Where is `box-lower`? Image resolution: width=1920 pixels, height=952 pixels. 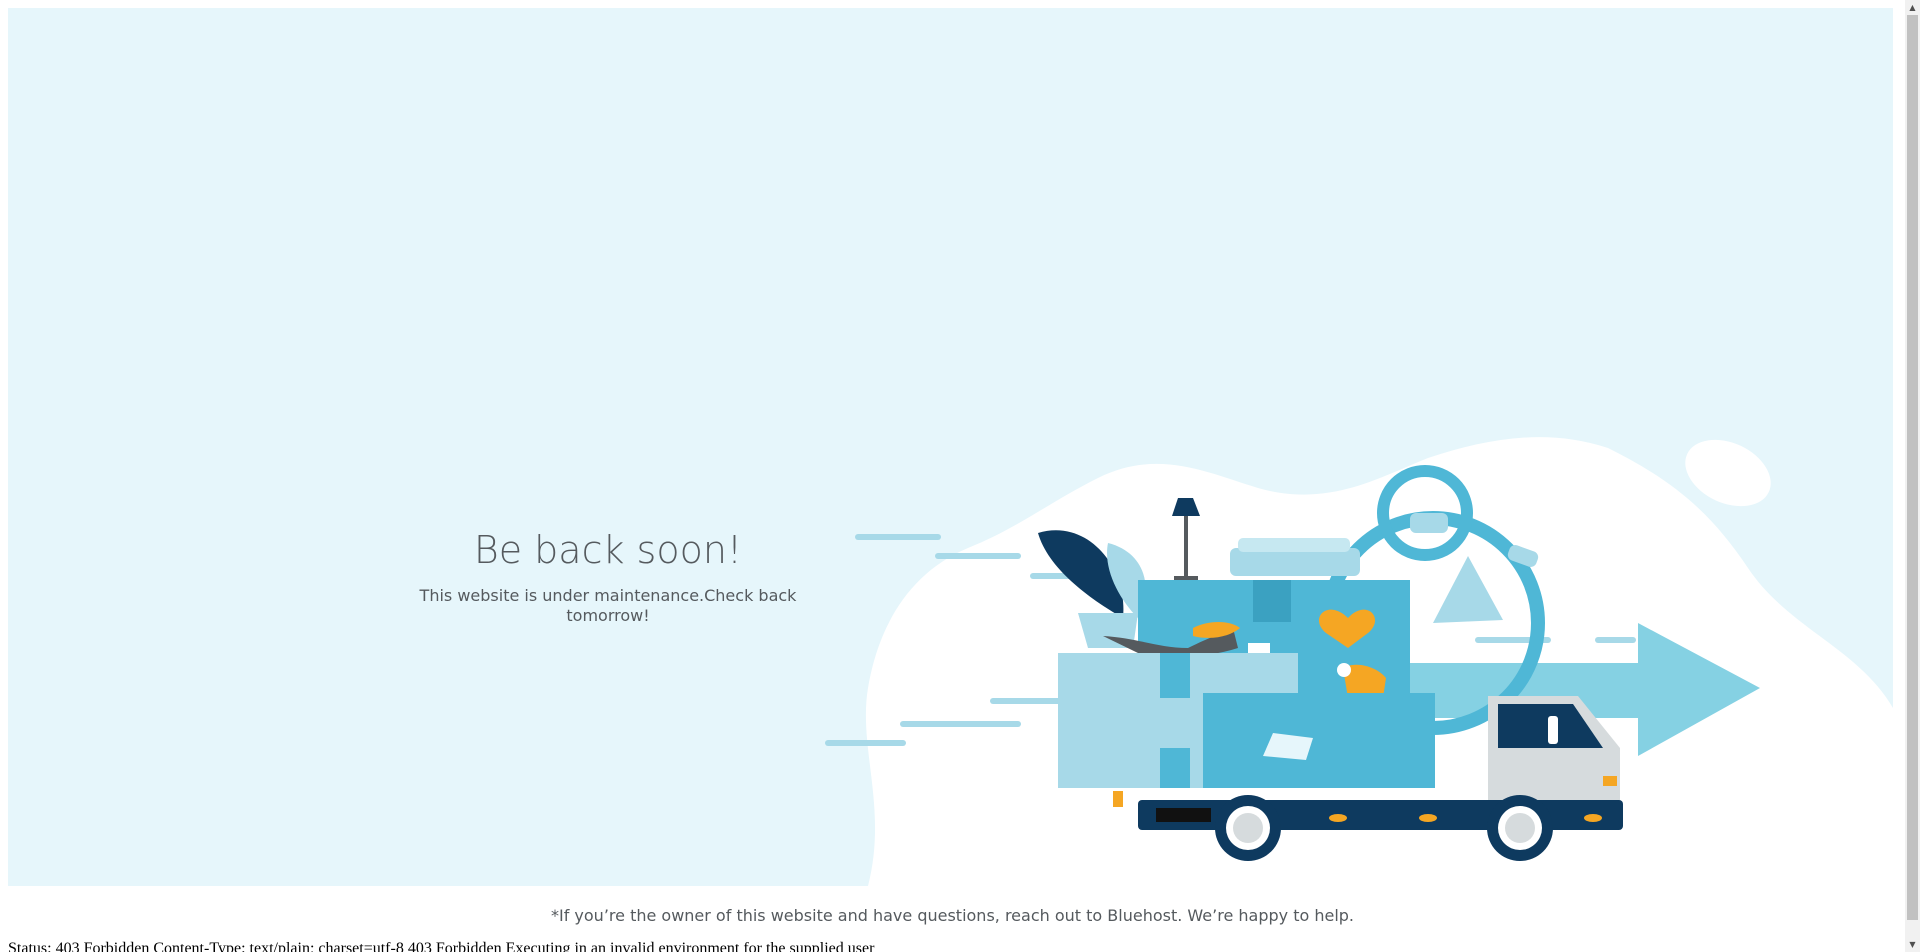
box-lower is located at coordinates (1319, 740).